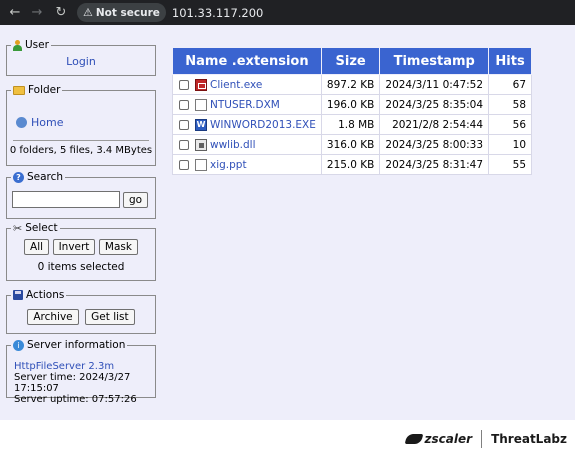 The image size is (575, 461). I want to click on security-label: Not secure, so click(127, 12).